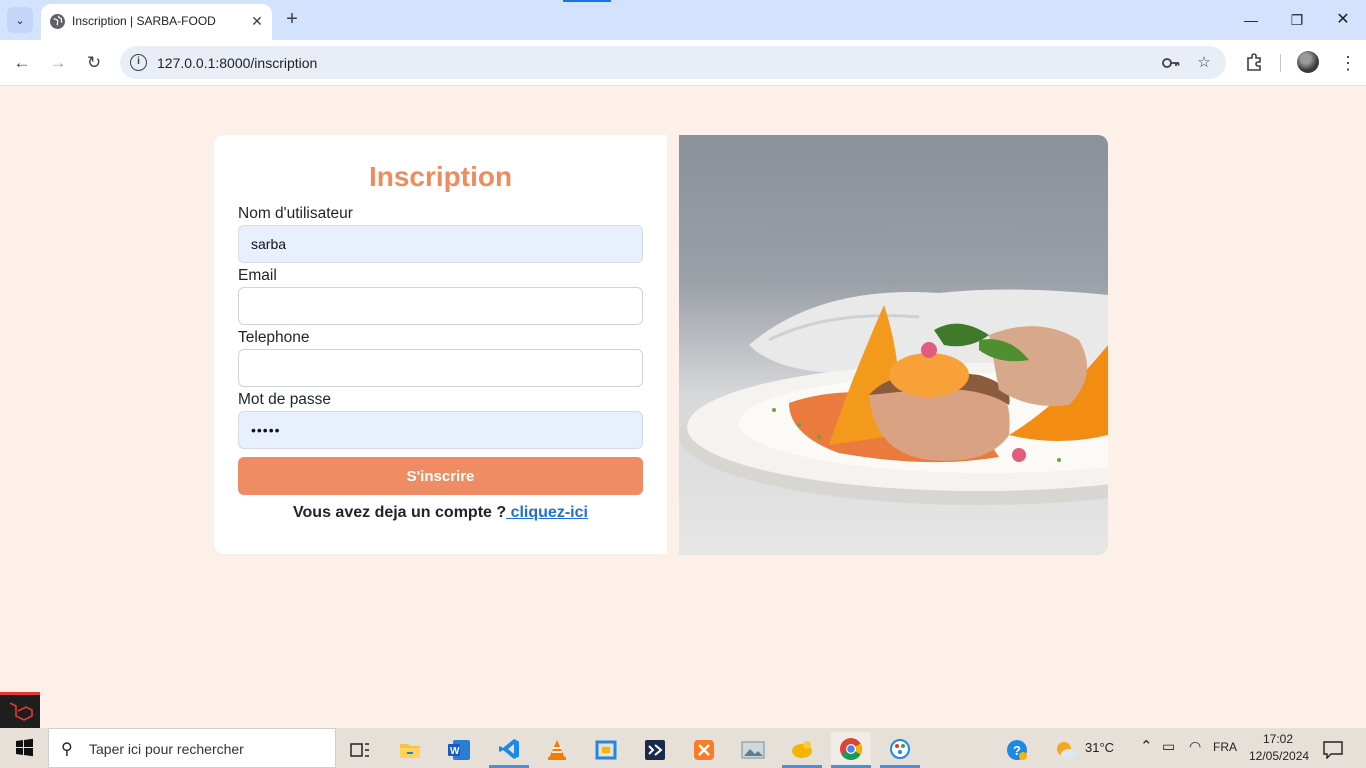 This screenshot has width=1366, height=768. I want to click on clock-date: 12/05/2024, so click(1279, 756).